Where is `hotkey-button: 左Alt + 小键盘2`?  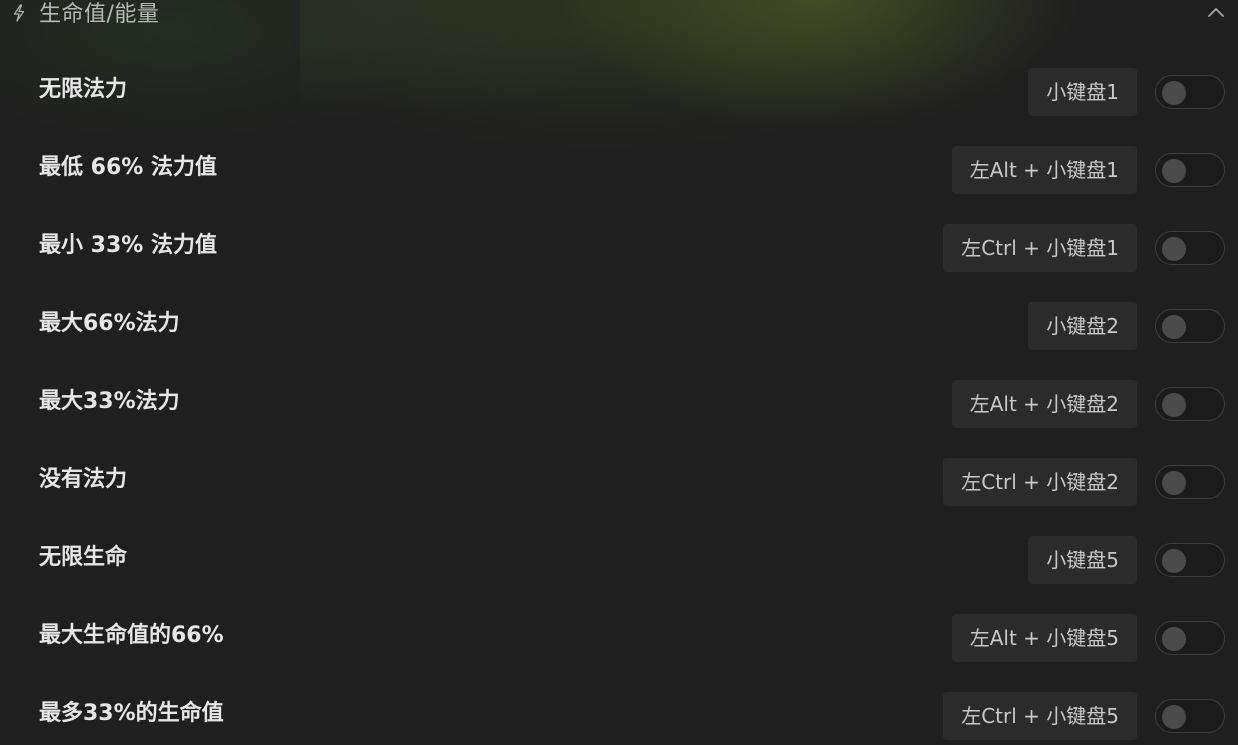
hotkey-button: 左Alt + 小键盘2 is located at coordinates (1044, 404).